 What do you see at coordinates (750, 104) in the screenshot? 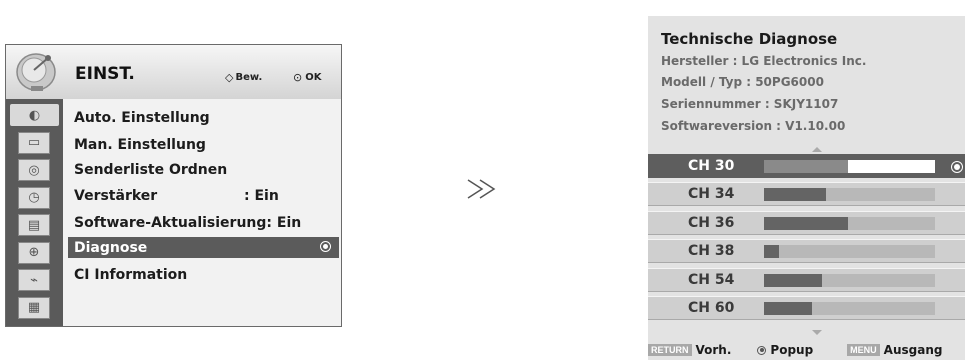
I see `serial-info: Seriennummer : SKJY1107` at bounding box center [750, 104].